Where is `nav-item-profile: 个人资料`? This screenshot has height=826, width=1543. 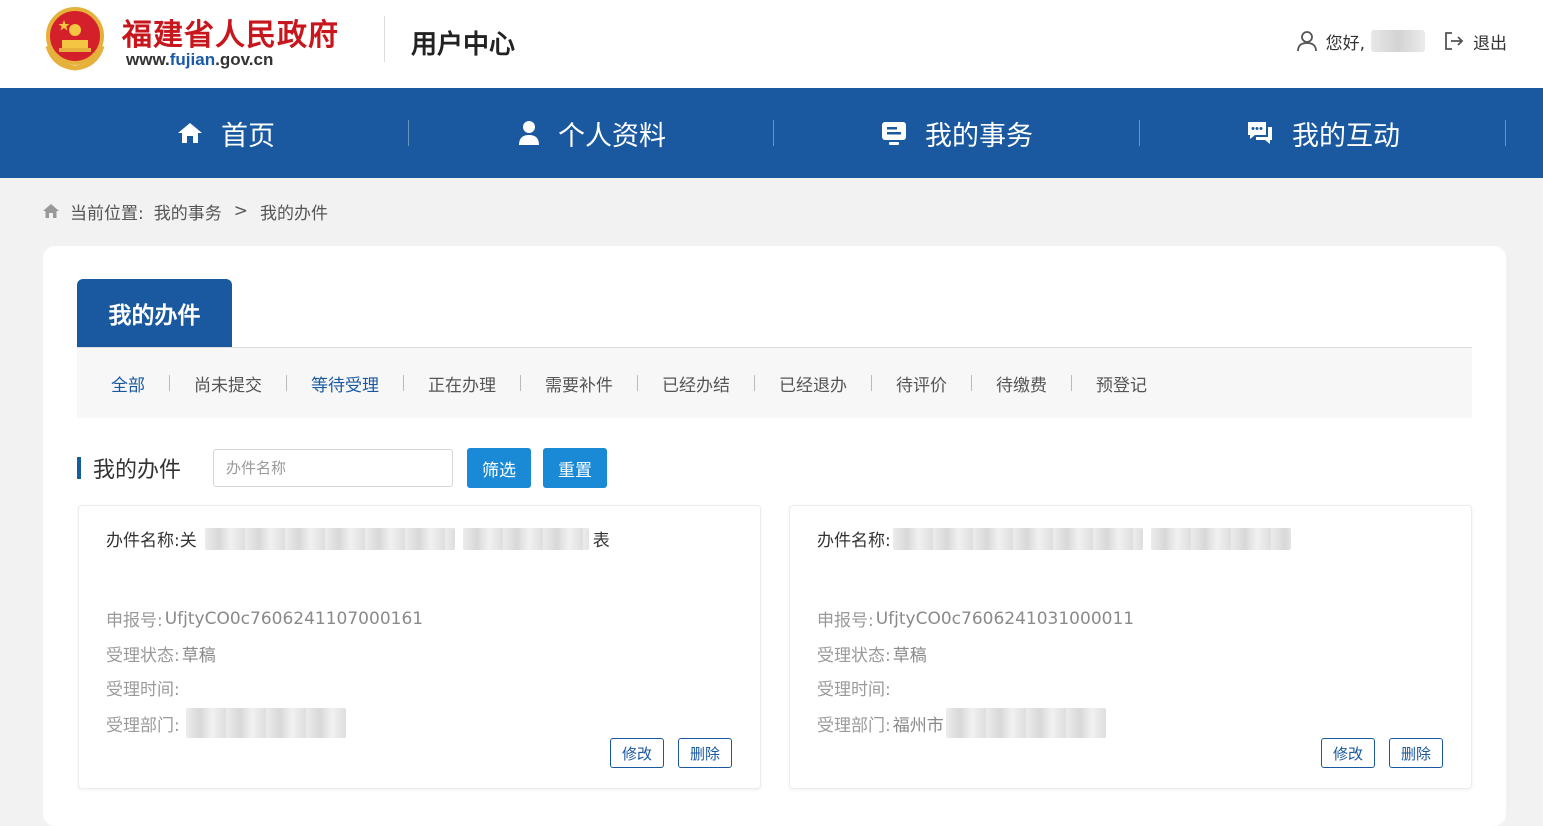
nav-item-profile: 个人资料 is located at coordinates (592, 133).